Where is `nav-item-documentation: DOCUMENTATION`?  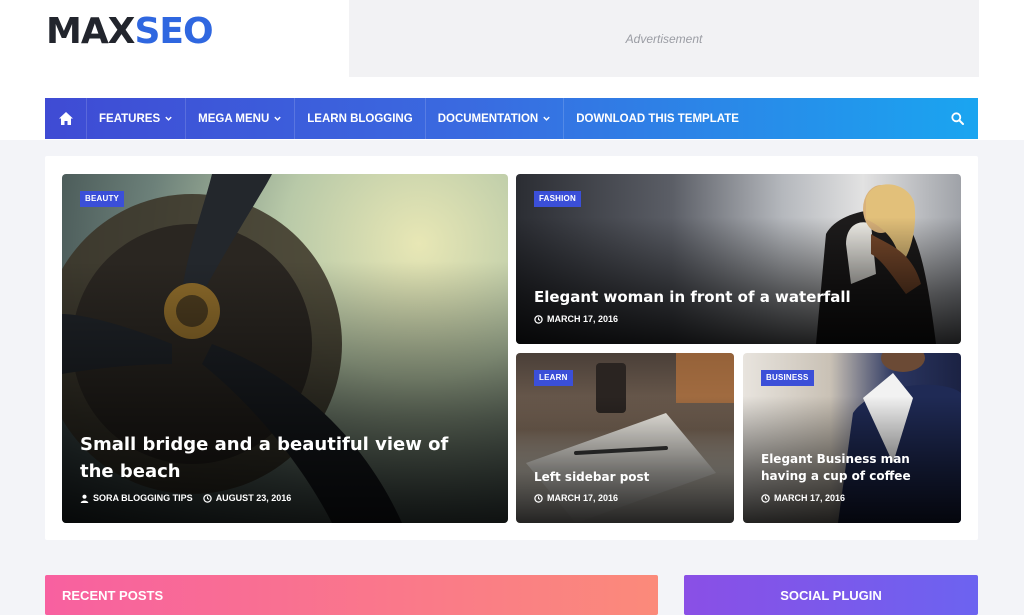
nav-item-documentation: DOCUMENTATION is located at coordinates (495, 118).